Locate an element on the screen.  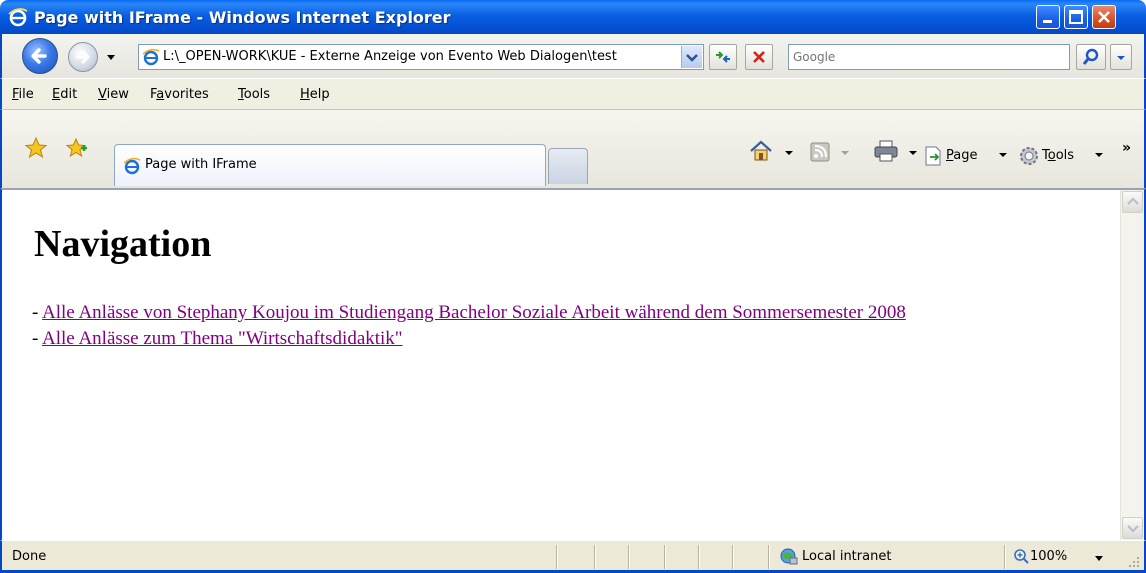
page-icon is located at coordinates (933, 156).